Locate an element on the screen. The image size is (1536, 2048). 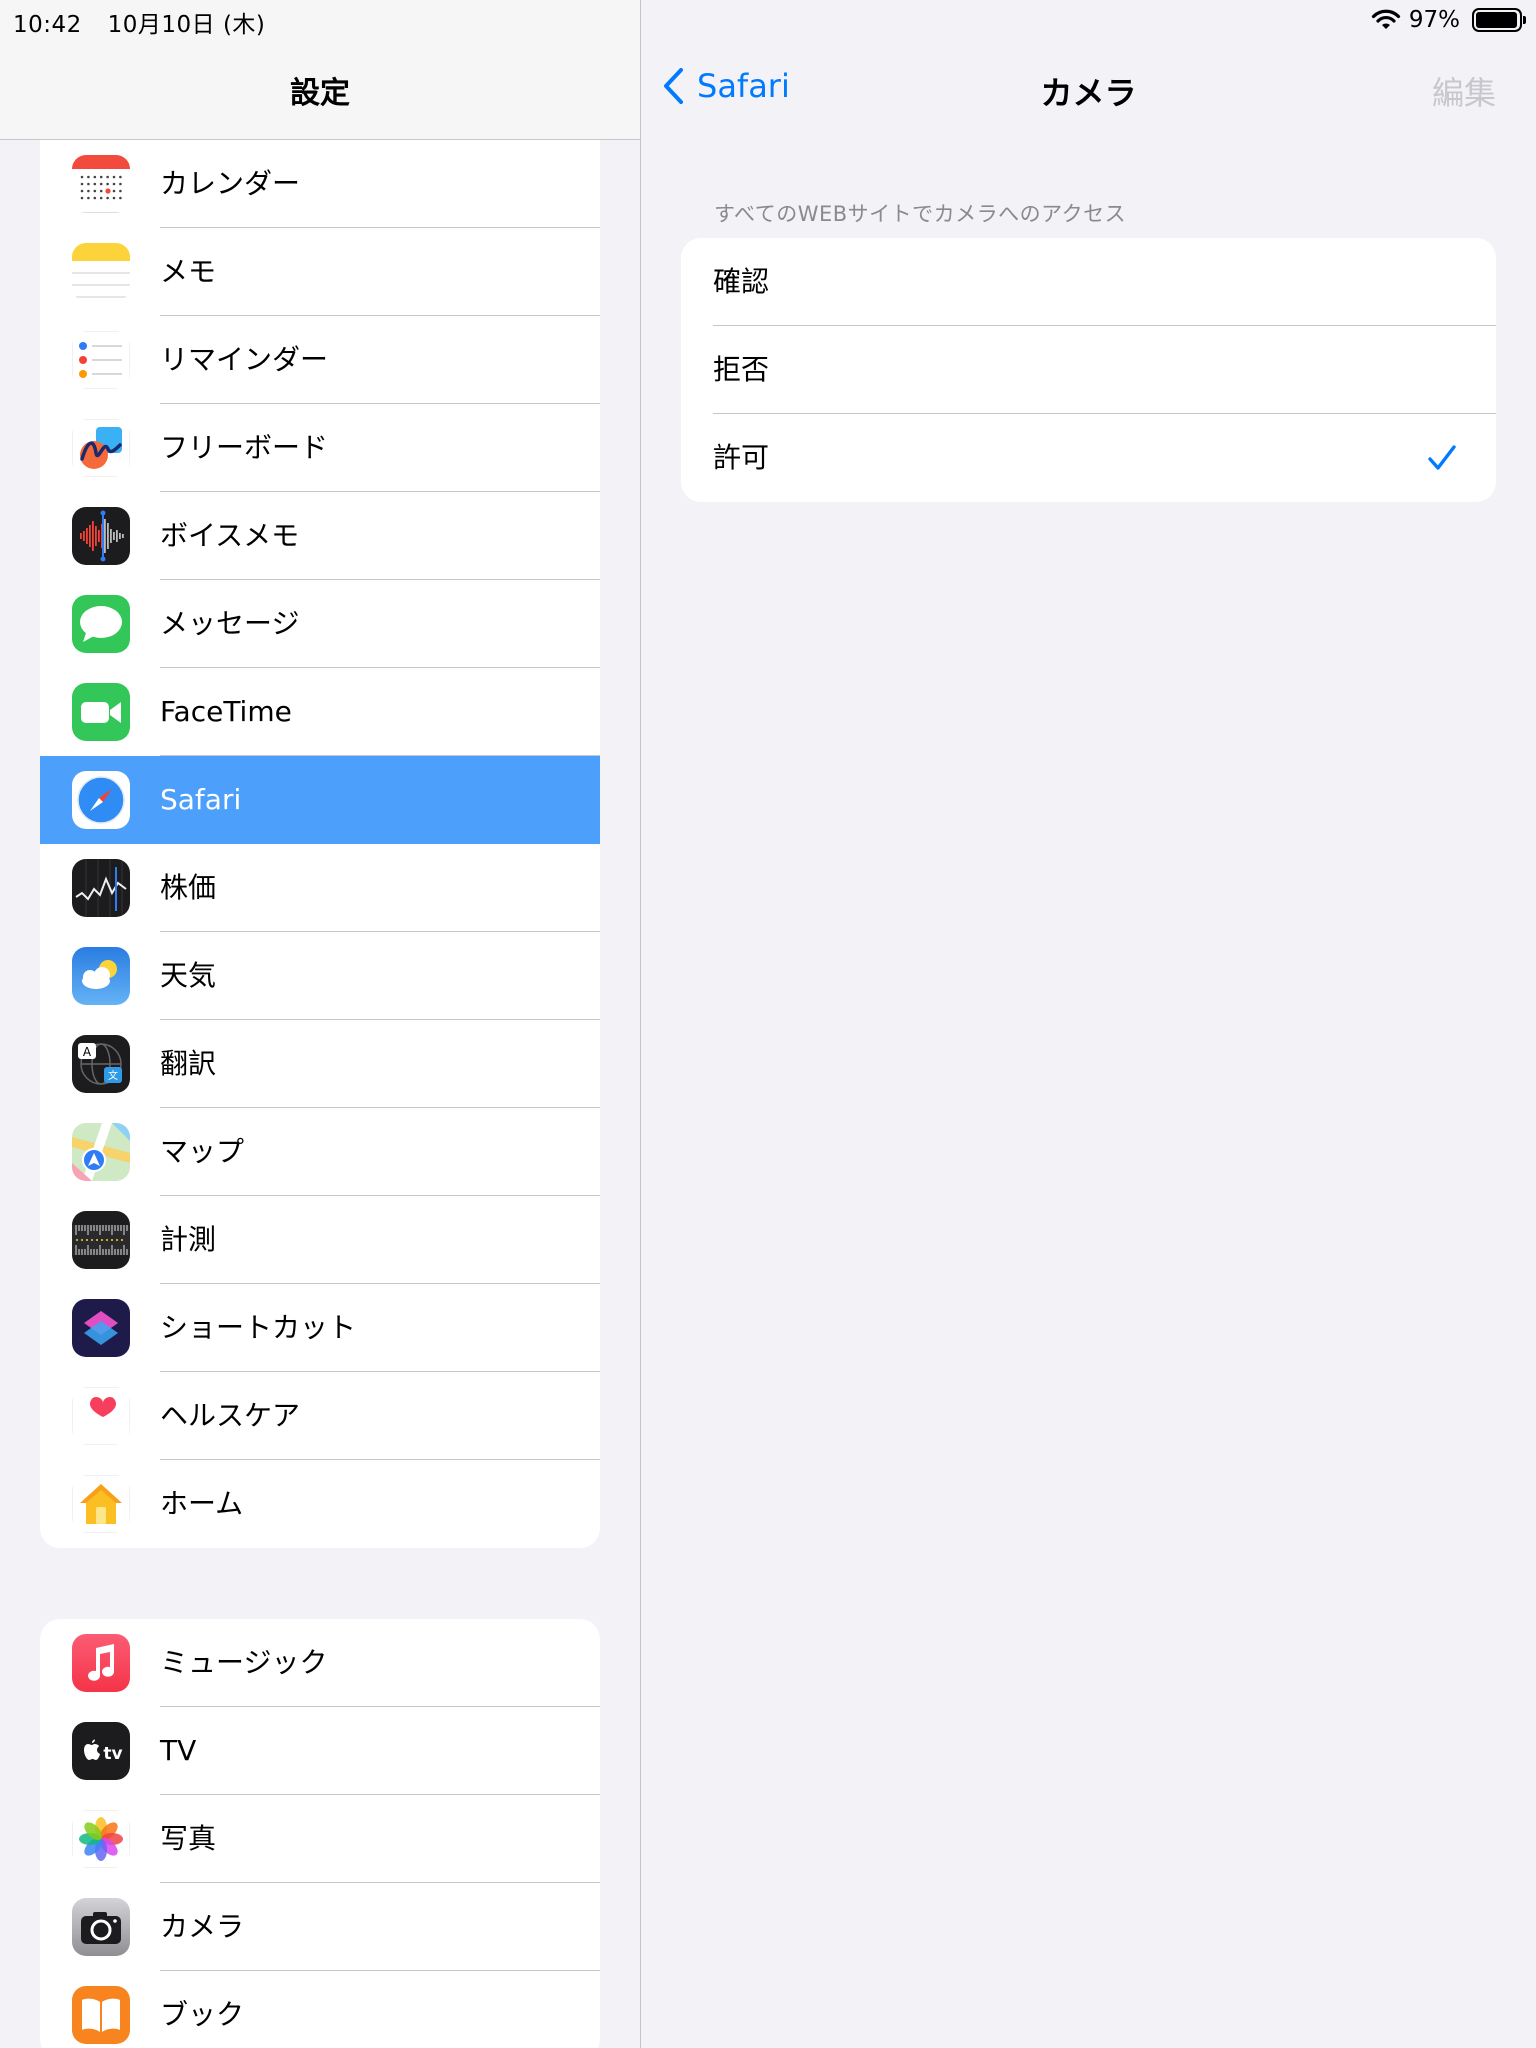
camera-access-options: 確認 拒否 許可 is located at coordinates (1088, 370).